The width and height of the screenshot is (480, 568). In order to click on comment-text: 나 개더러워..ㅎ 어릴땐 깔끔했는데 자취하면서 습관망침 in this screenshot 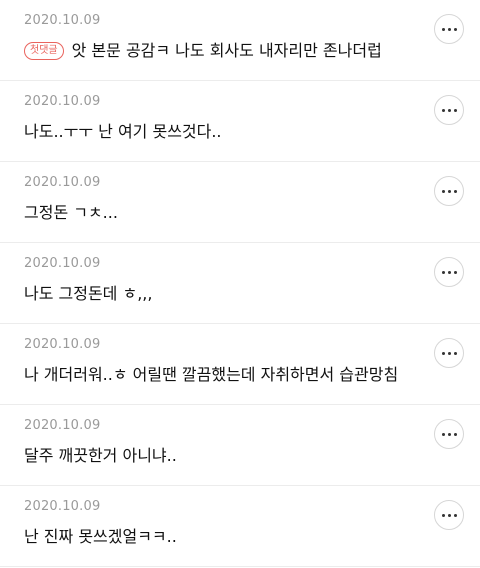, I will do `click(211, 374)`.